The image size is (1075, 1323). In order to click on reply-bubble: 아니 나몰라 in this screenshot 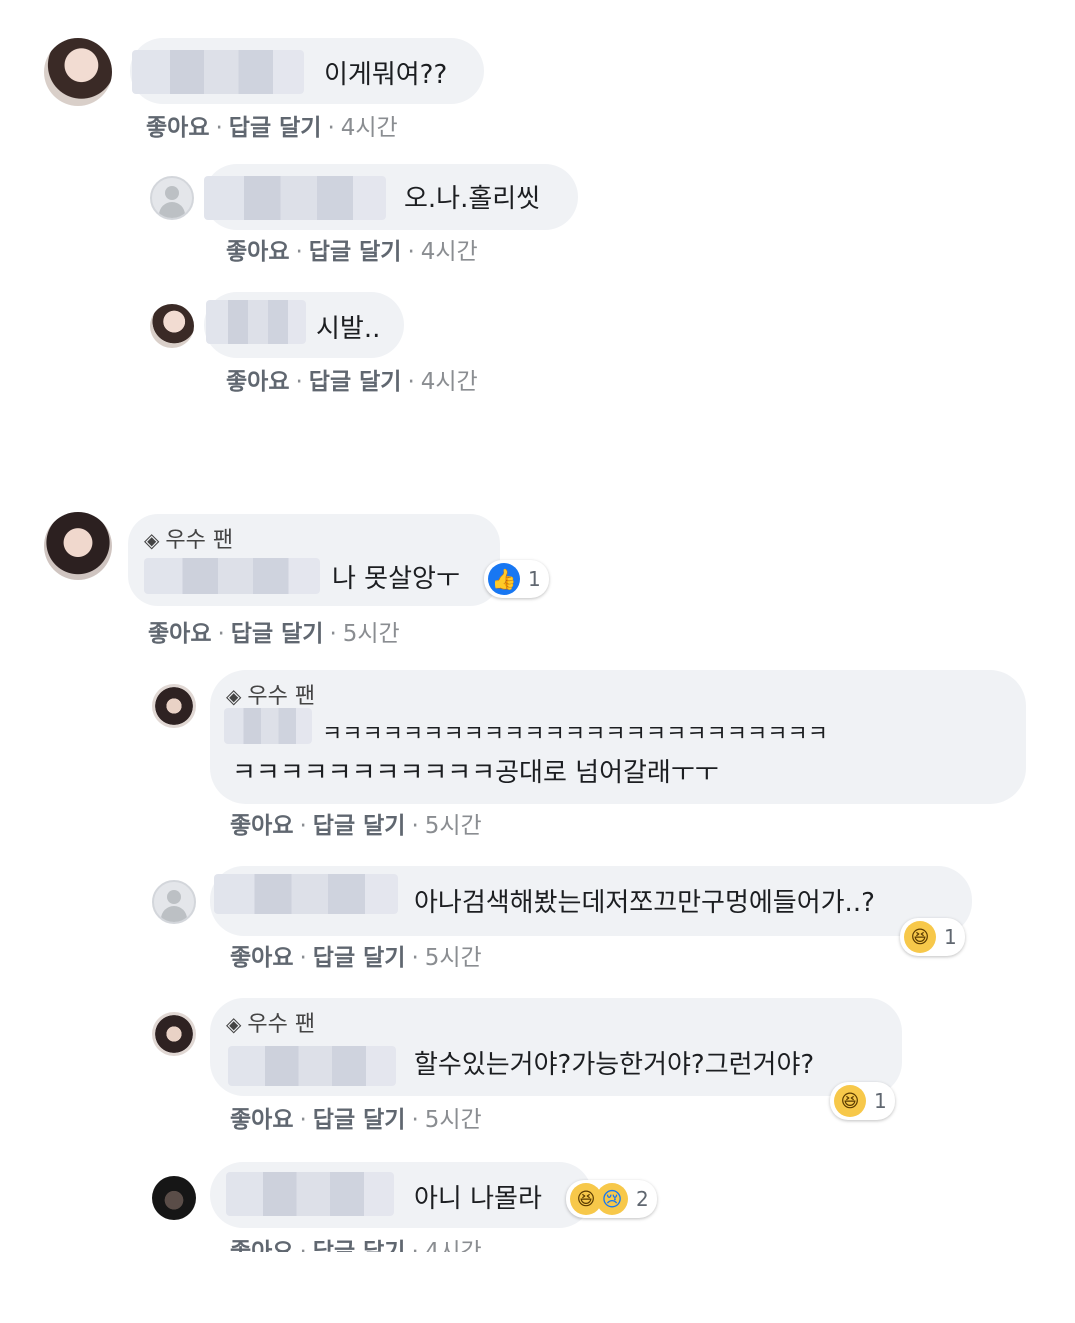, I will do `click(401, 1195)`.